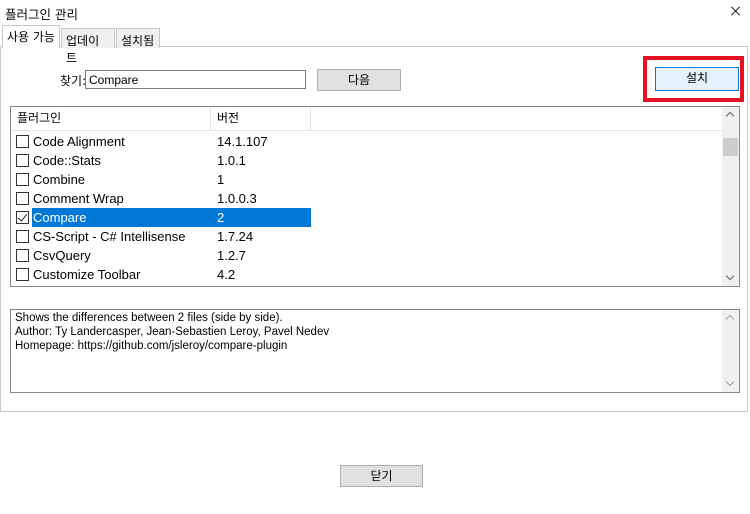  Describe the element at coordinates (161, 160) in the screenshot. I see `table-row: Code::Stats 1.0.1` at that location.